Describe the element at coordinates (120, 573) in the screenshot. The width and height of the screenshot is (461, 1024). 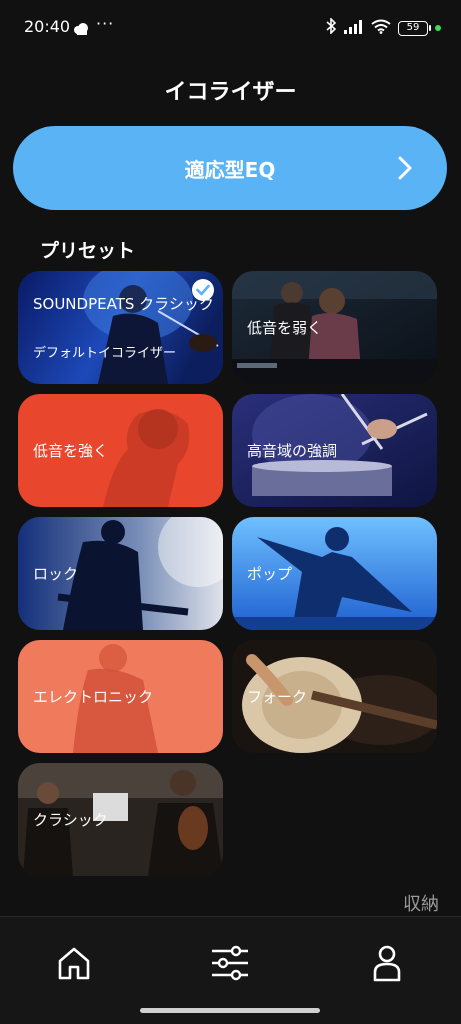
I see `preset-card-rock: ロック` at that location.